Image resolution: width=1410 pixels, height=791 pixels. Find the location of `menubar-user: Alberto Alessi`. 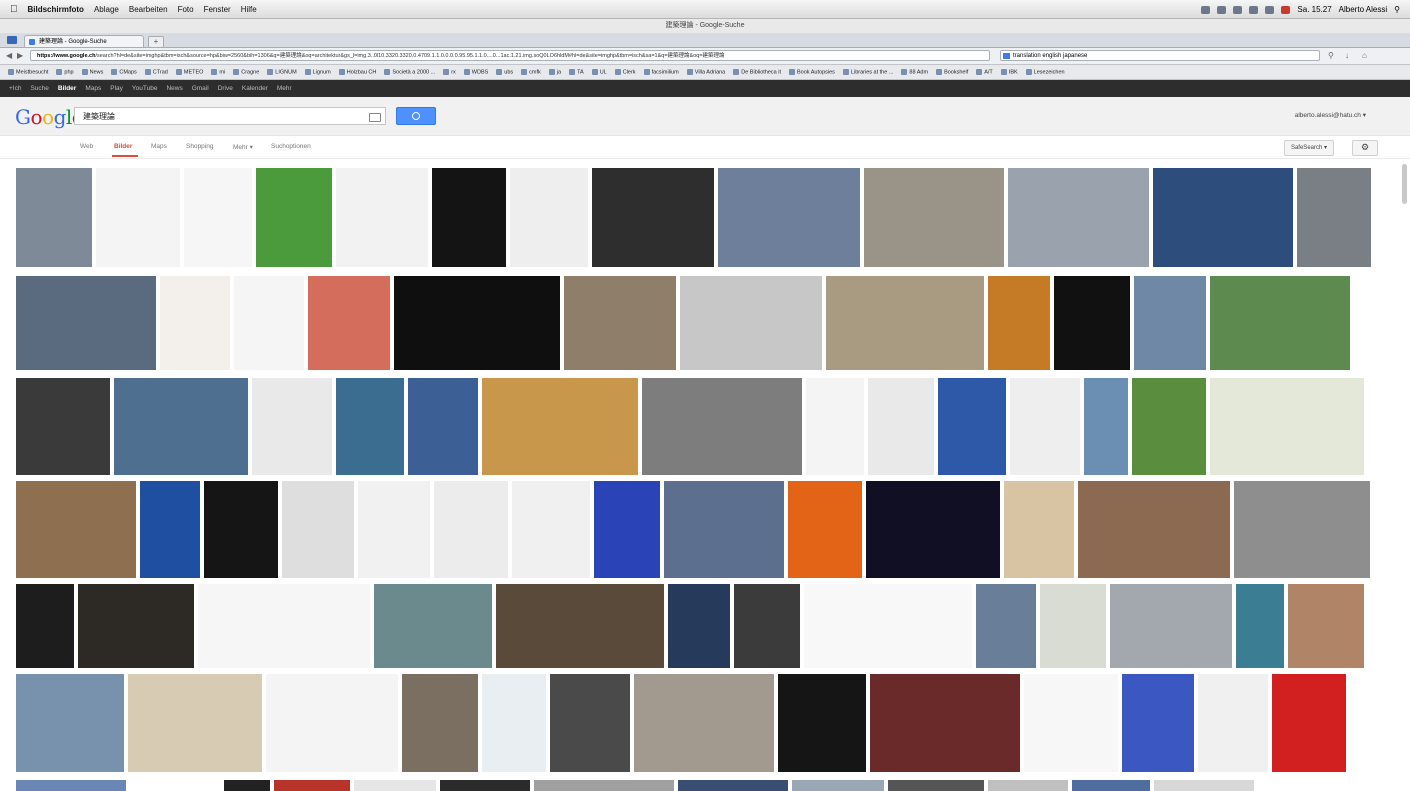

menubar-user: Alberto Alessi is located at coordinates (1363, 9).